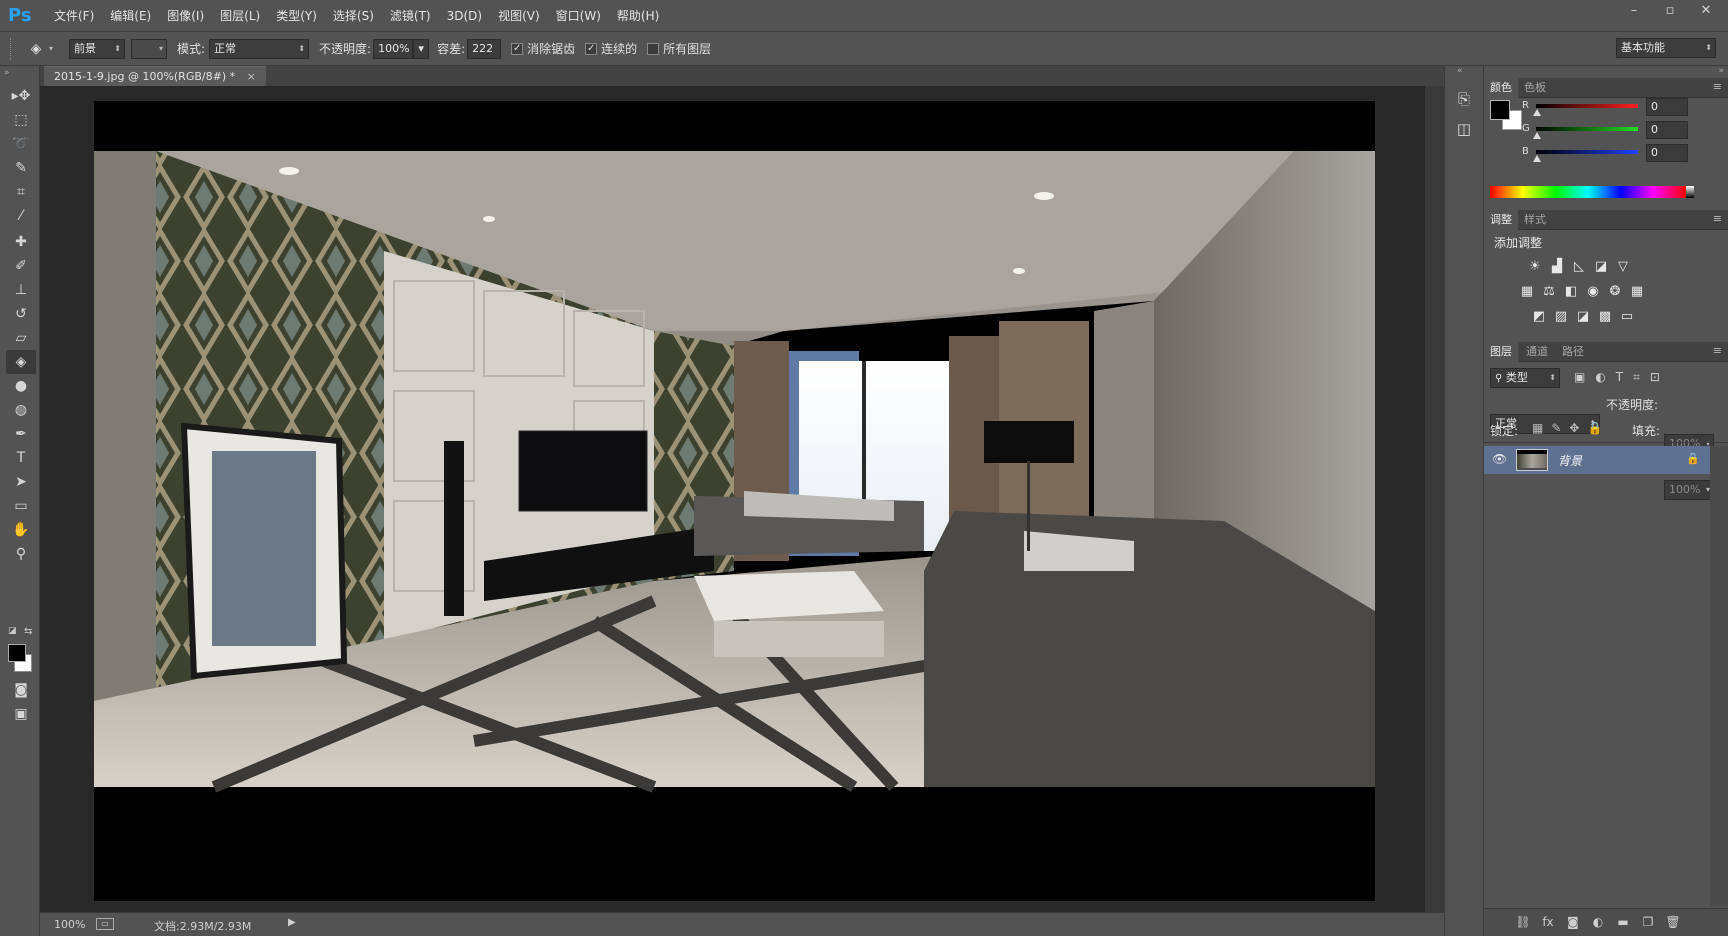  What do you see at coordinates (1615, 292) in the screenshot?
I see `channel-mixer-icon: ❂` at bounding box center [1615, 292].